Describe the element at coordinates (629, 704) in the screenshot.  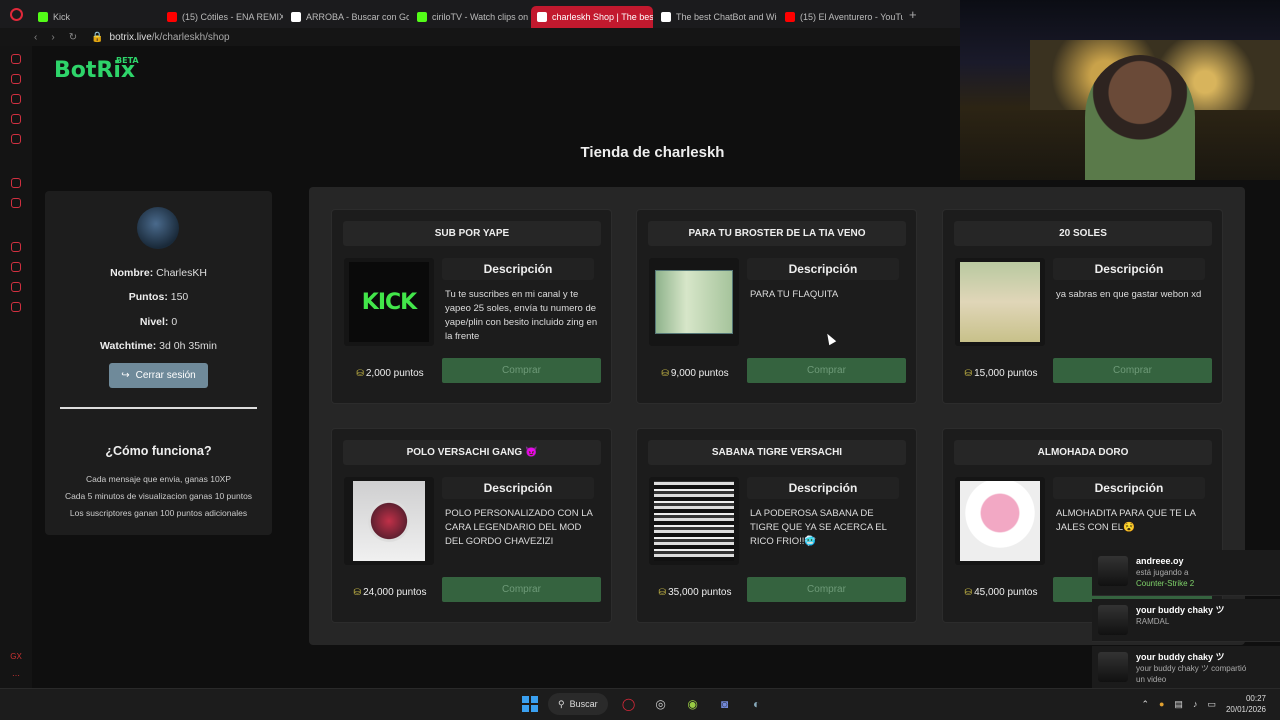
I see `opera-gx-taskbar-icon: ◯` at that location.